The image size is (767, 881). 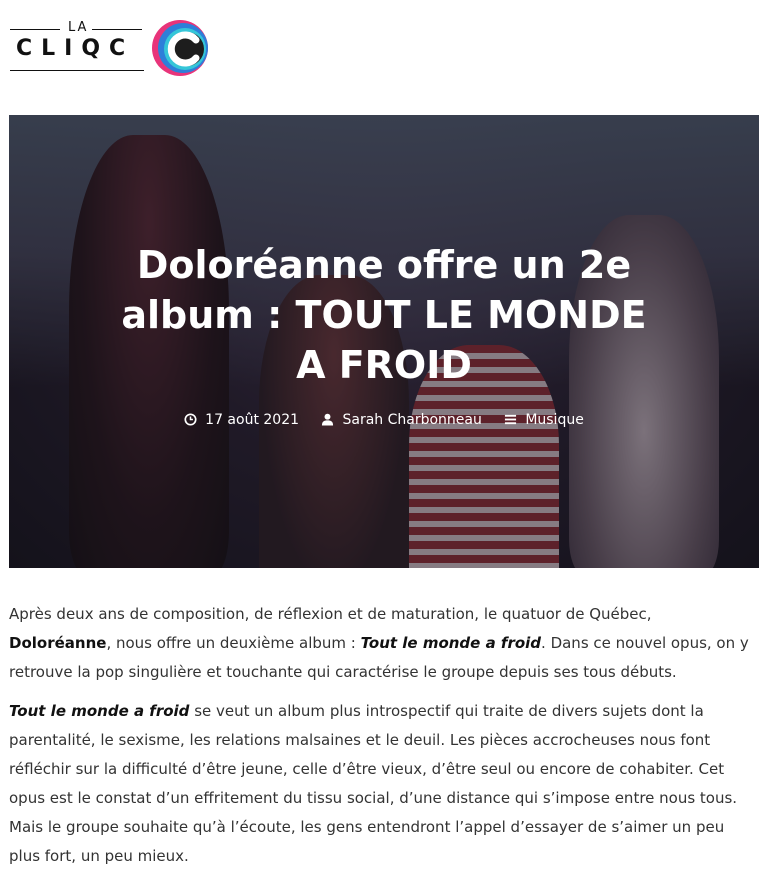 I want to click on paragraph-text: , nous offre un deuxième album :, so click(x=233, y=643).